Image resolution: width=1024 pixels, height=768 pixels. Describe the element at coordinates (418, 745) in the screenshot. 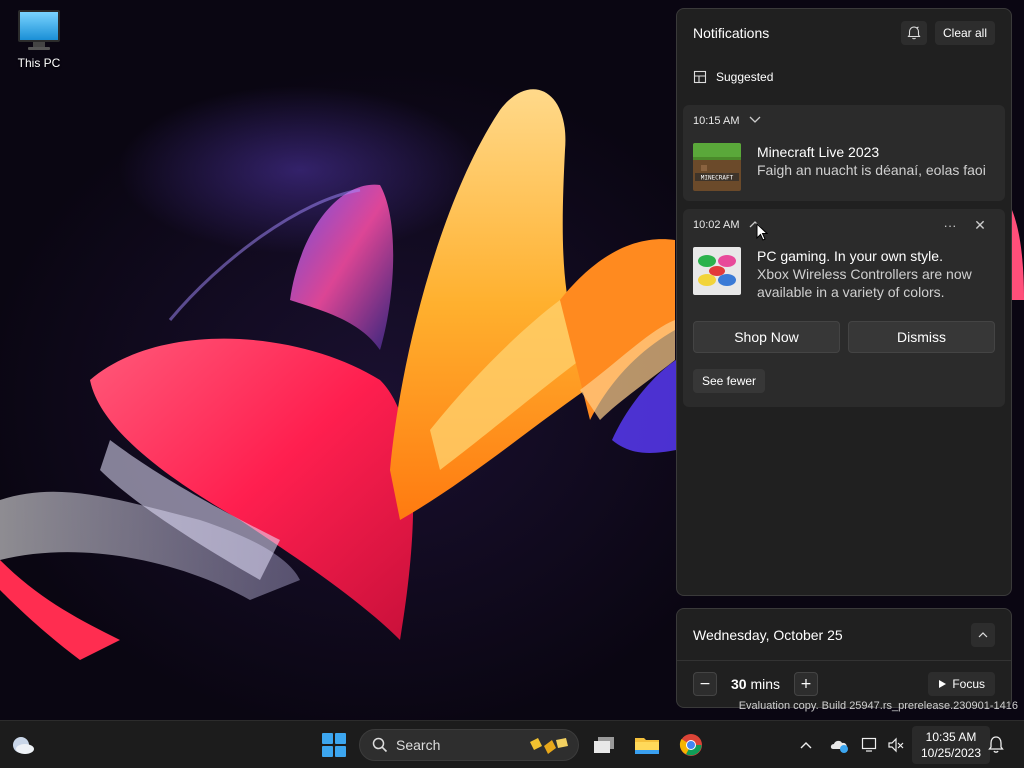

I see `search-placeholder: Search` at that location.